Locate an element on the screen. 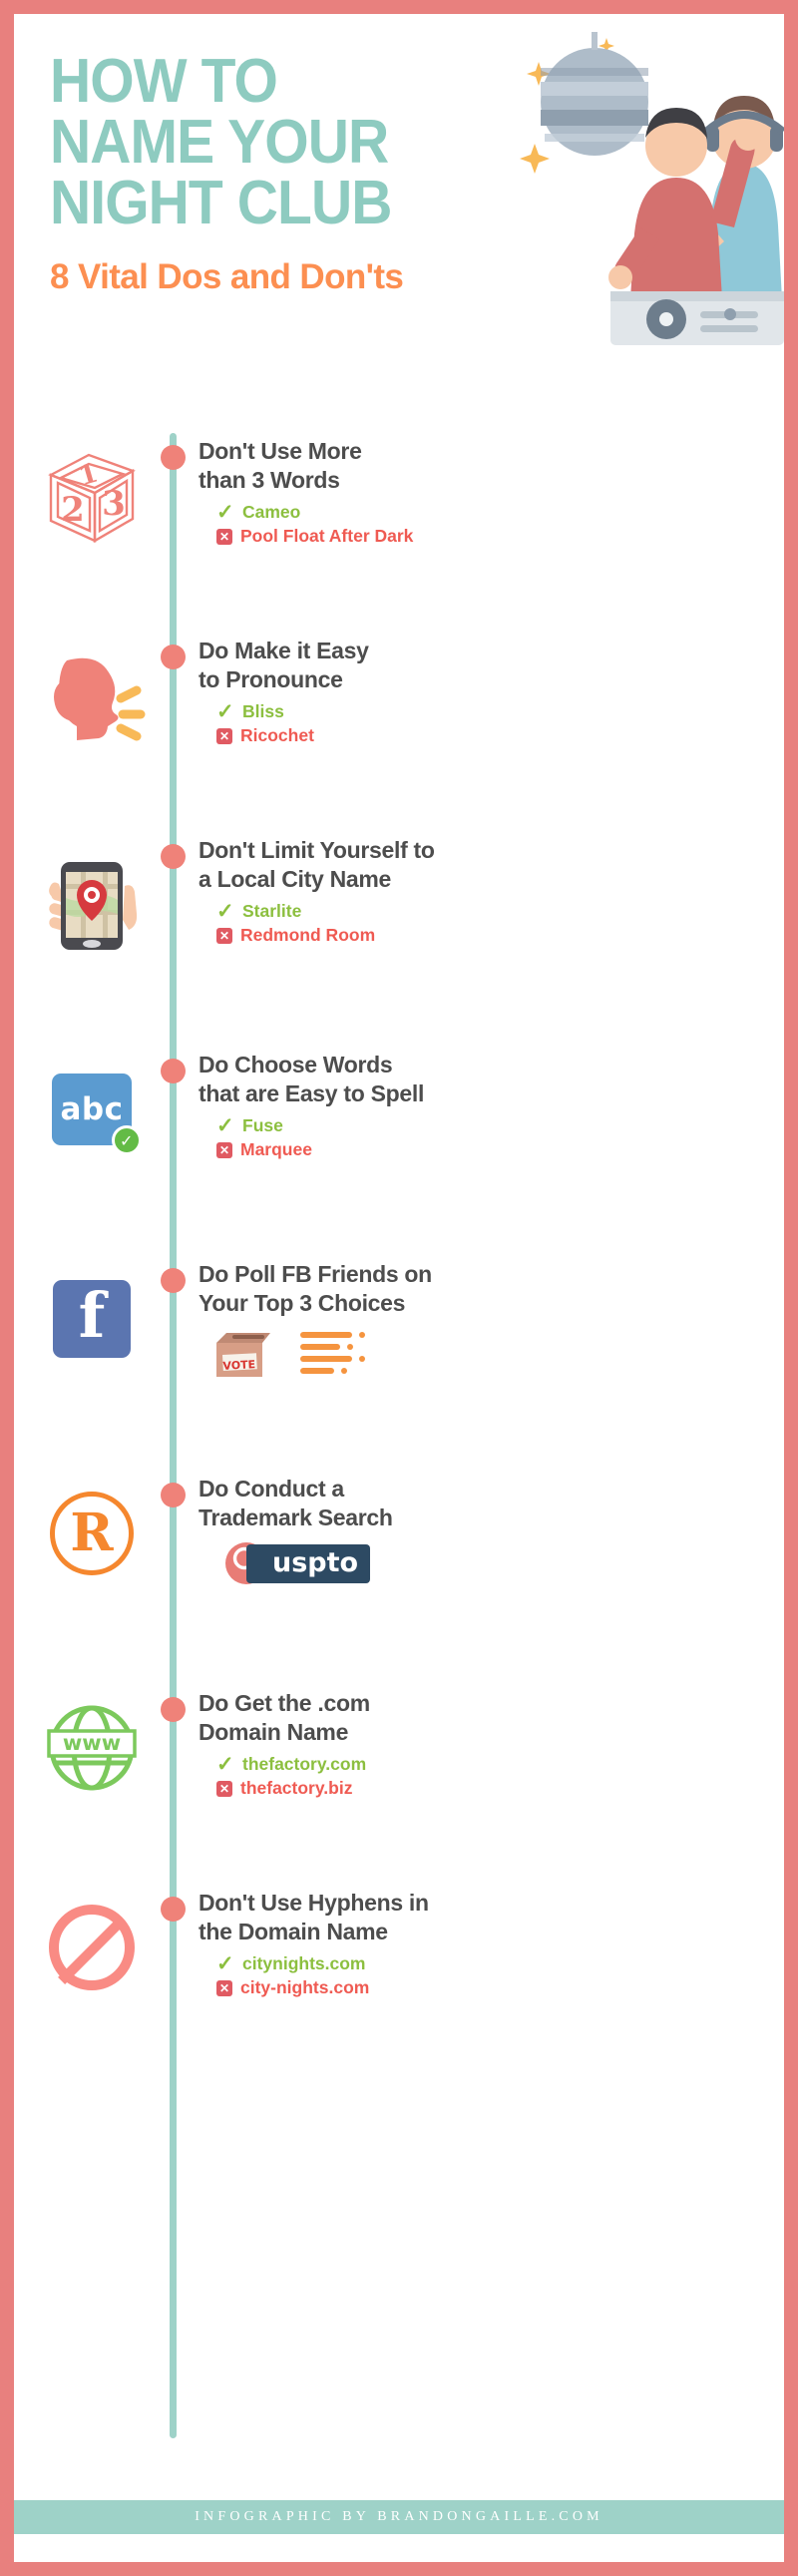 Image resolution: width=798 pixels, height=2576 pixels. example-label: Redmond Room is located at coordinates (308, 935).